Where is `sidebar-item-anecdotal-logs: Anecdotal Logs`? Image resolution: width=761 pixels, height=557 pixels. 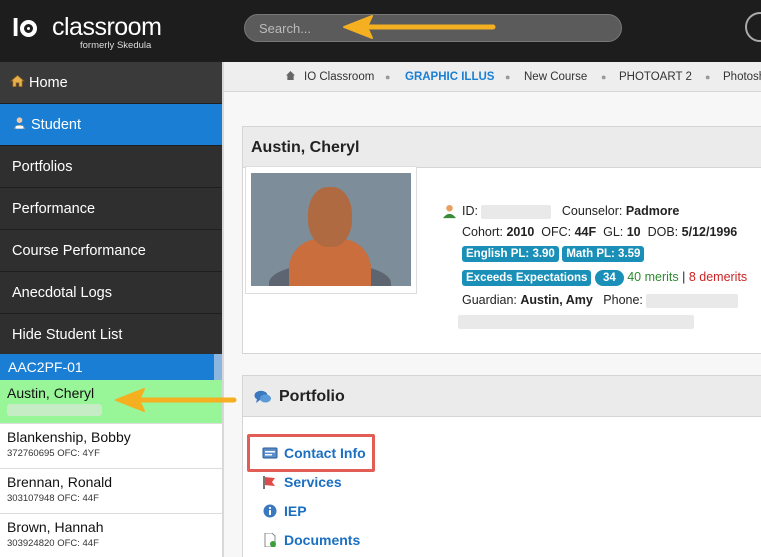 sidebar-item-anecdotal-logs: Anecdotal Logs is located at coordinates (111, 293).